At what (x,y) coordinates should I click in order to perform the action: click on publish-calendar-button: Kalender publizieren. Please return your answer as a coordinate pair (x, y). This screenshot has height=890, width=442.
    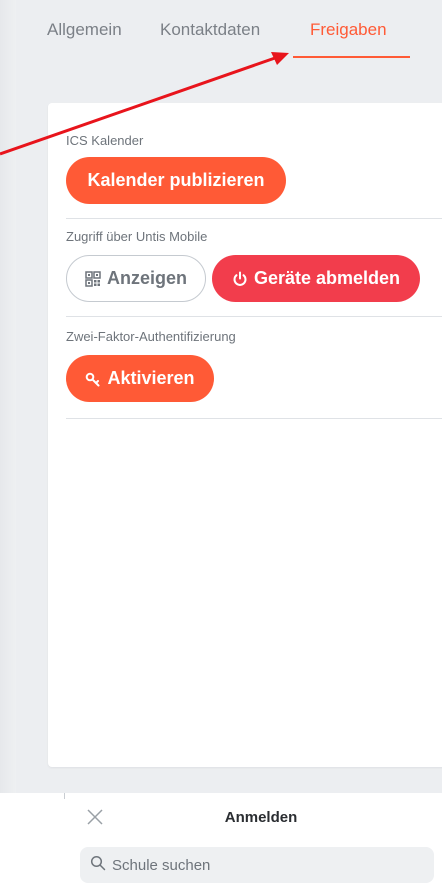
    Looking at the image, I should click on (176, 180).